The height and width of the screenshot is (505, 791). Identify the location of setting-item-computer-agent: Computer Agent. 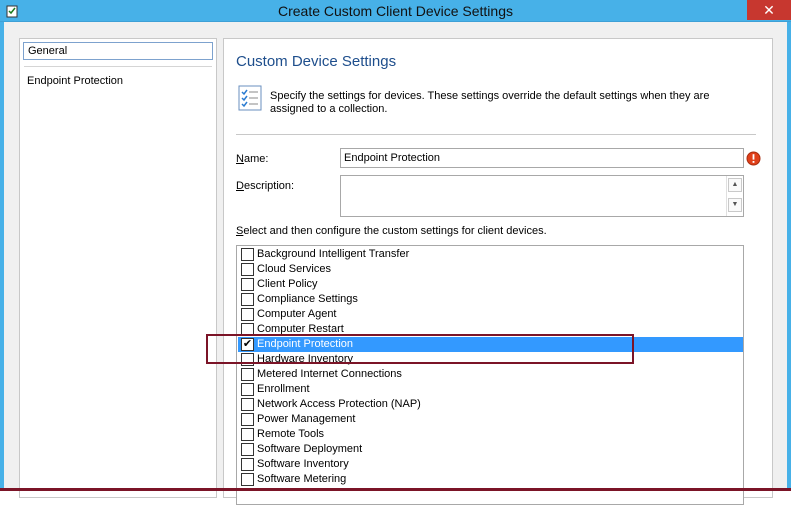
(490, 314).